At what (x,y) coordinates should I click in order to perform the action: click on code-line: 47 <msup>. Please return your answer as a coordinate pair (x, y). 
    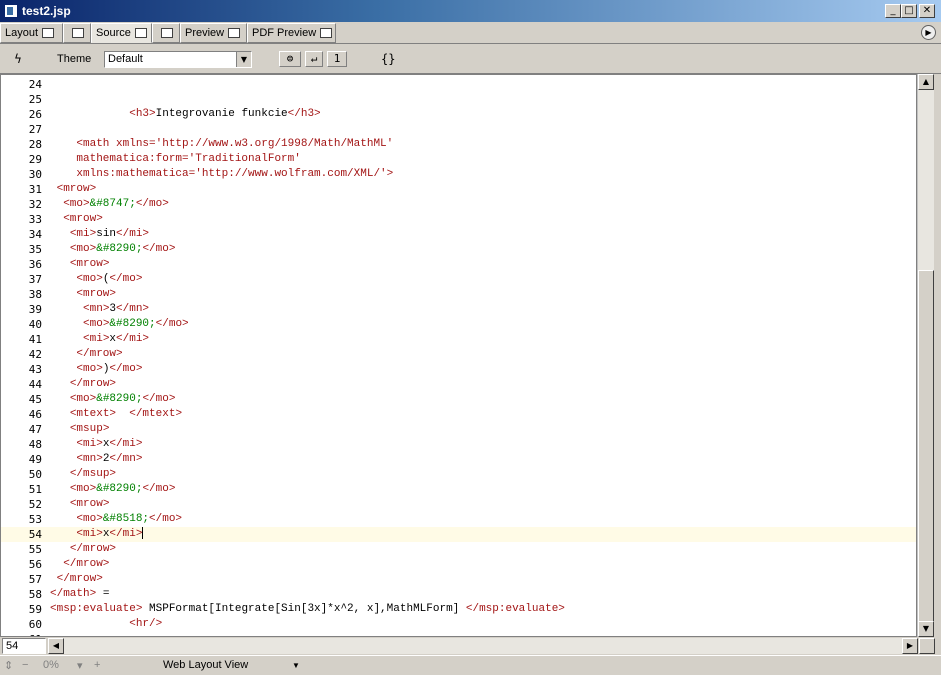
    Looking at the image, I should click on (458, 429).